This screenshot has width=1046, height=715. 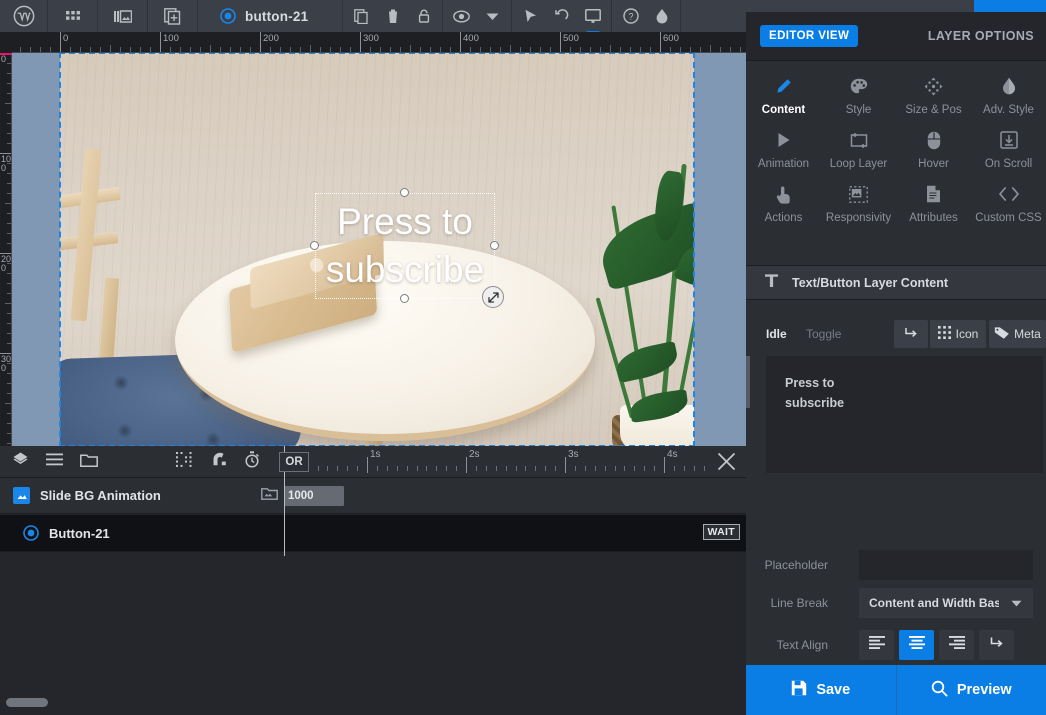 I want to click on grid-view-button, so click(x=73, y=16).